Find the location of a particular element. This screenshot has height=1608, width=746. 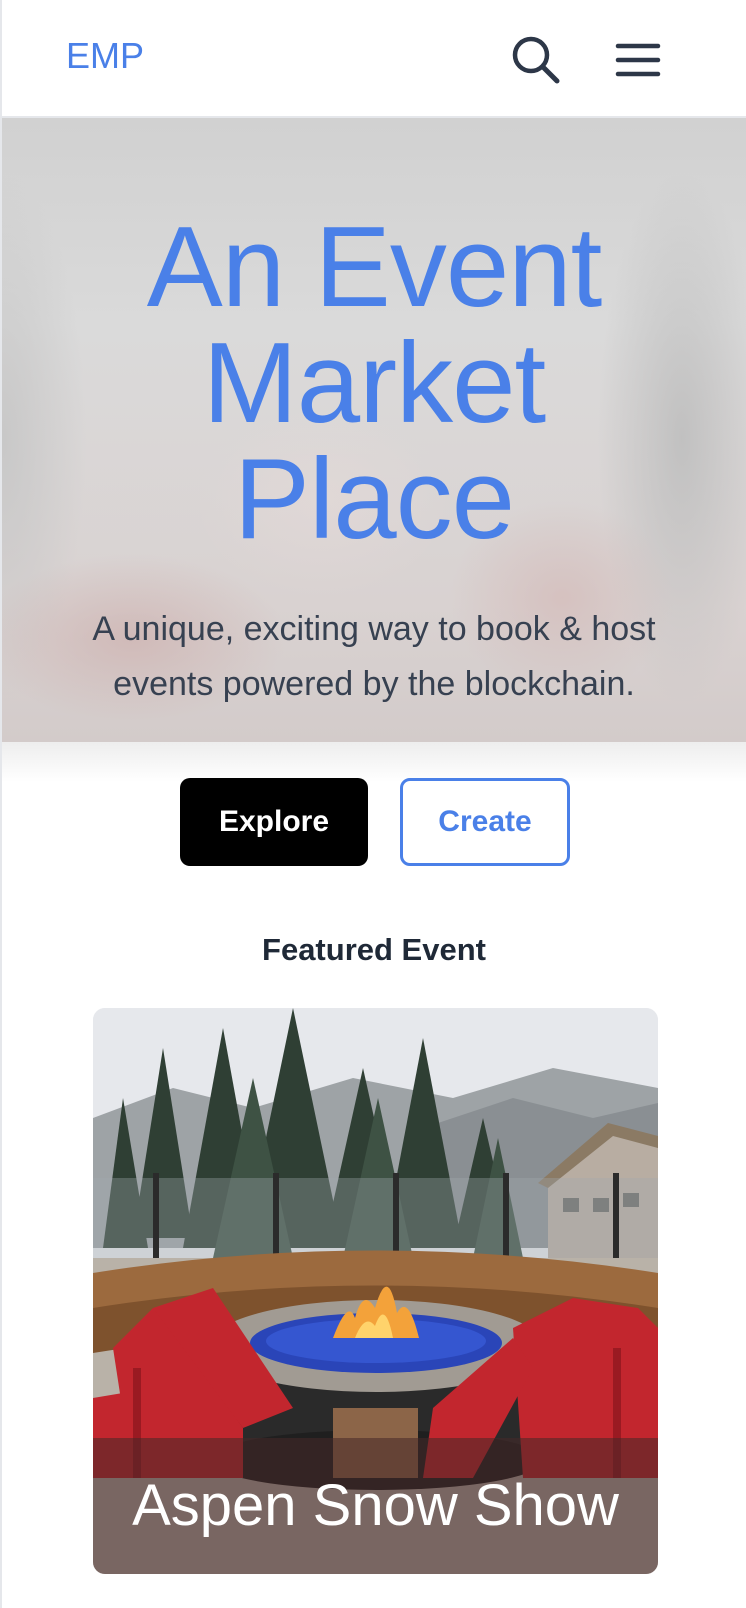

create-button: Create is located at coordinates (485, 822).